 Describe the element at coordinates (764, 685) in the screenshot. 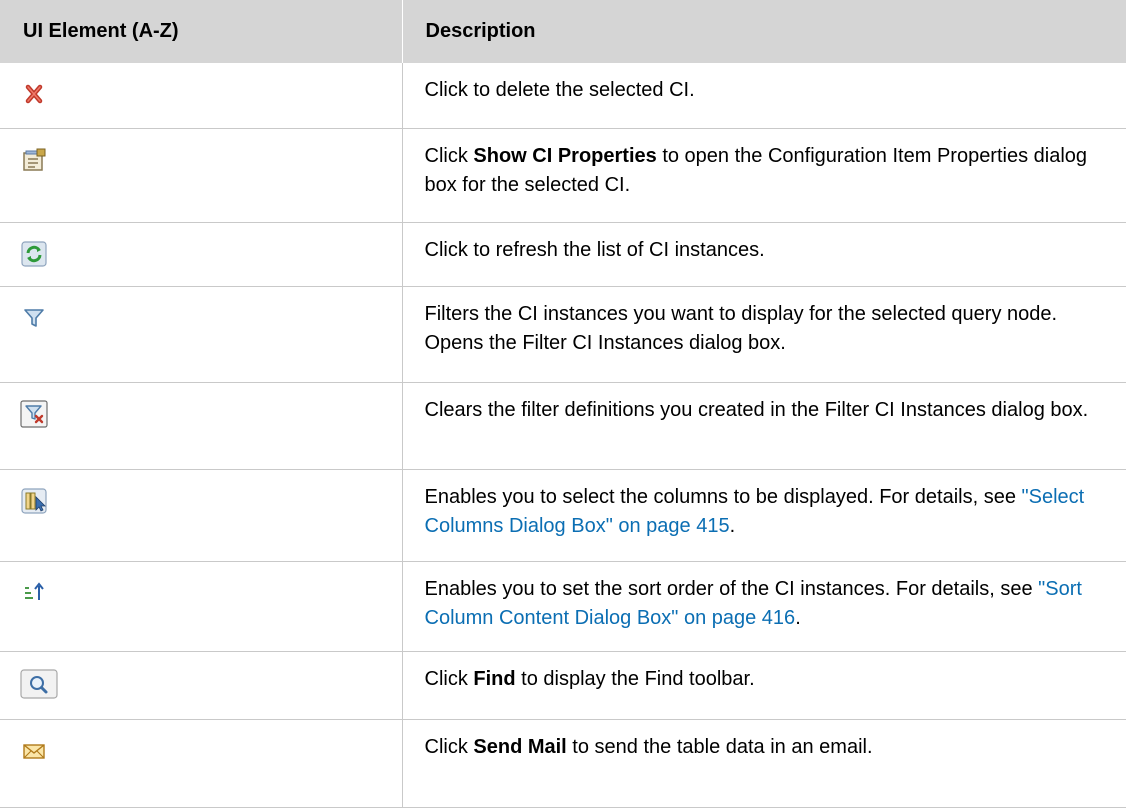

I see `description-cell: Click Find to display the Find toolbar.` at that location.